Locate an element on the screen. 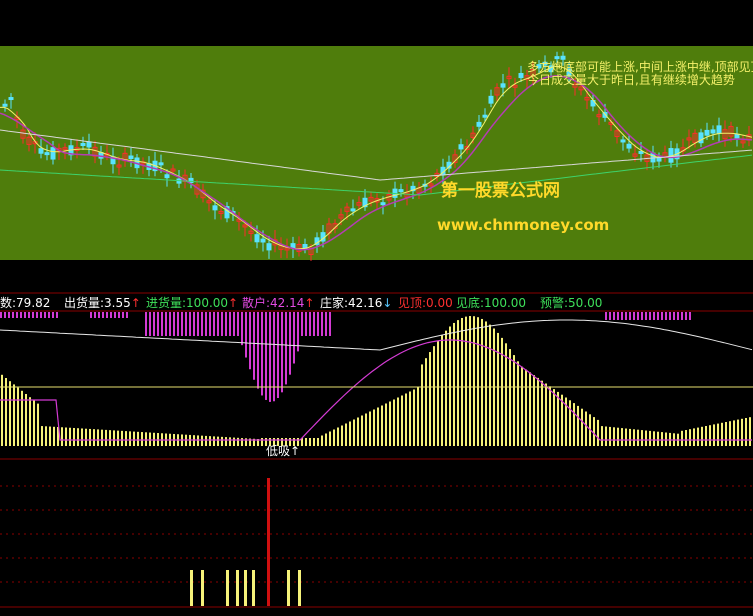 The height and width of the screenshot is (616, 753). signal-bars-bottom is located at coordinates (245, 542).